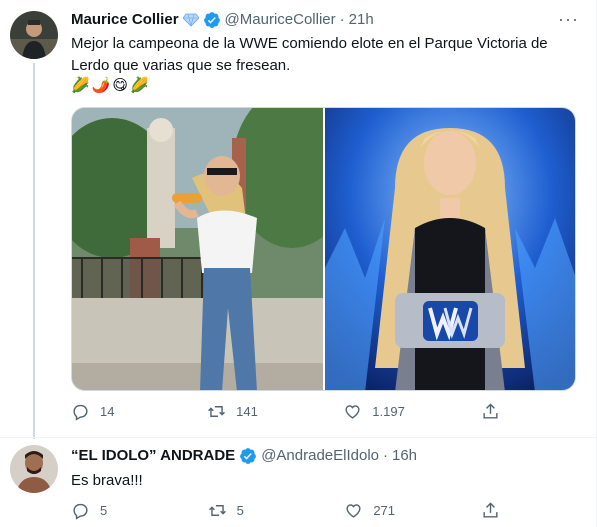 This screenshot has height=527, width=597. Describe the element at coordinates (34, 35) in the screenshot. I see `avatar-maurice` at that location.